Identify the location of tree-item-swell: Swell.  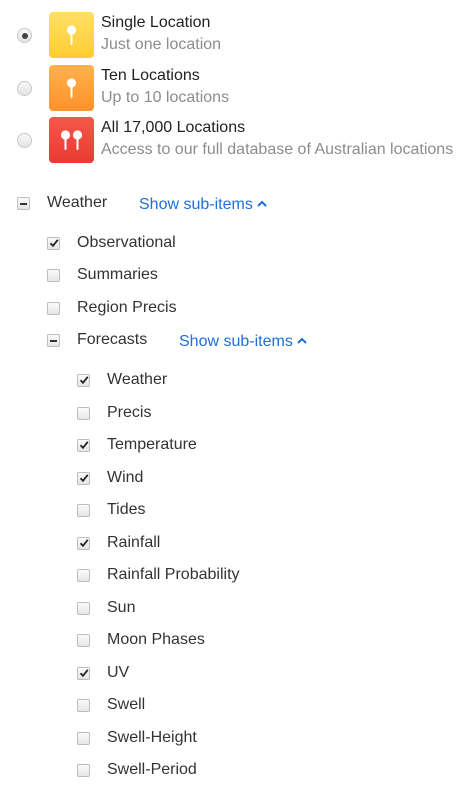
(227, 706).